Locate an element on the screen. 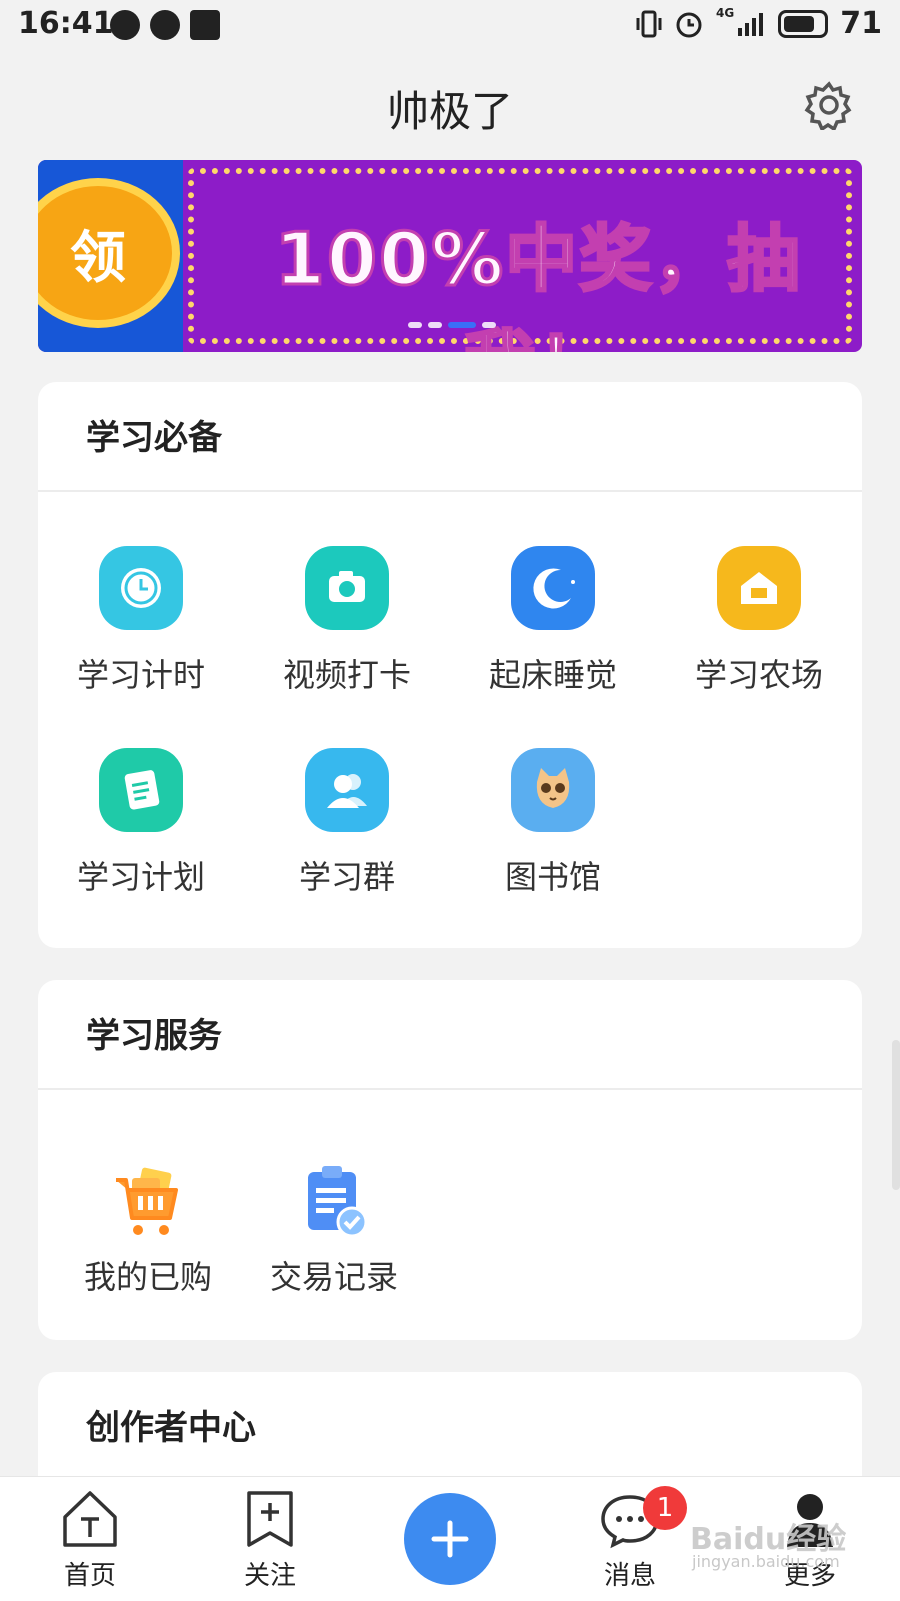 The image size is (900, 1601). clipboard-check-icon is located at coordinates (338, 1202).